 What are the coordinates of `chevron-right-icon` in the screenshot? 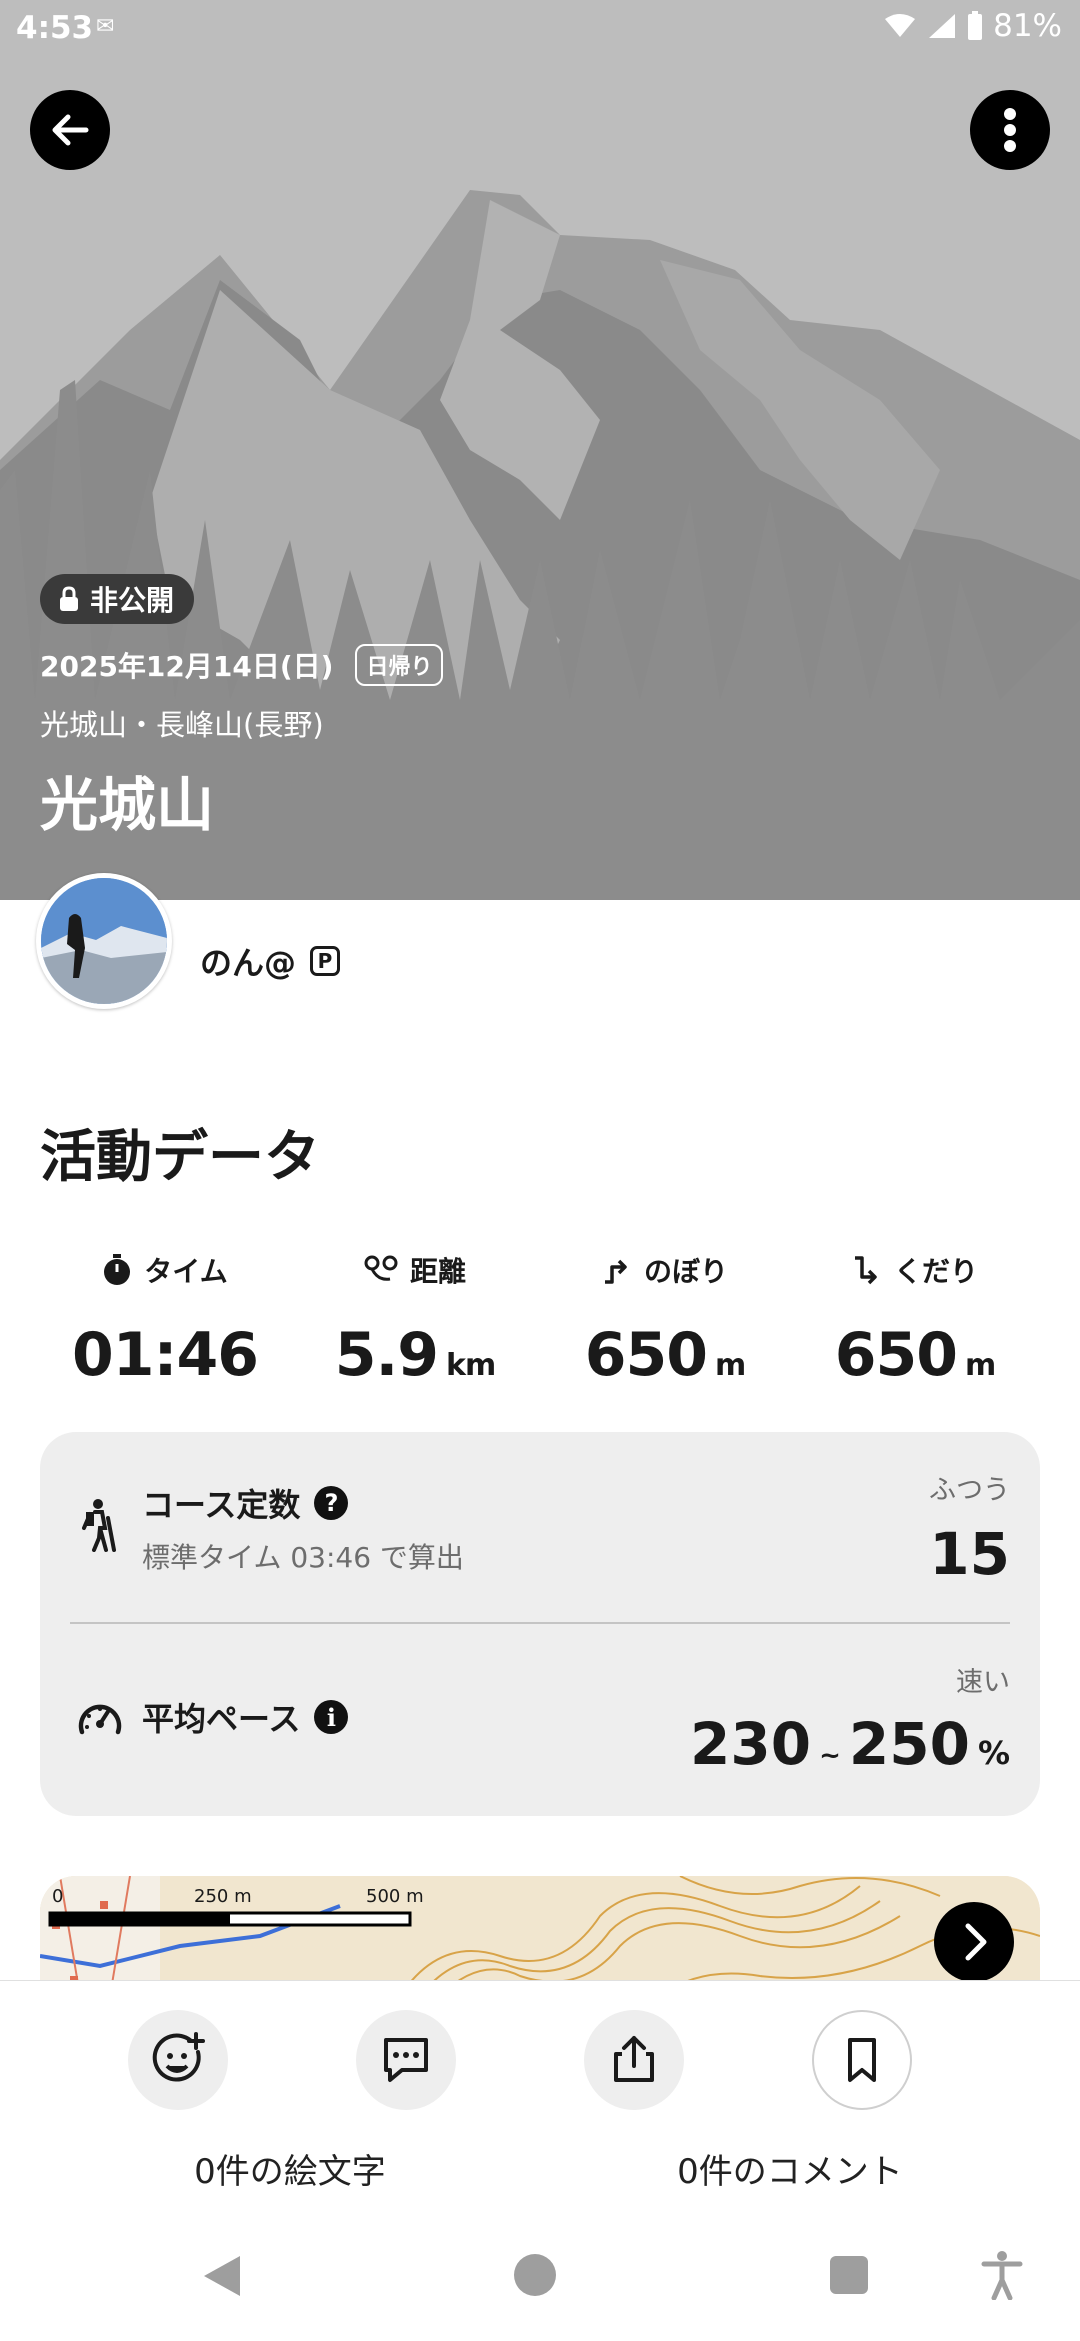 It's located at (976, 1942).